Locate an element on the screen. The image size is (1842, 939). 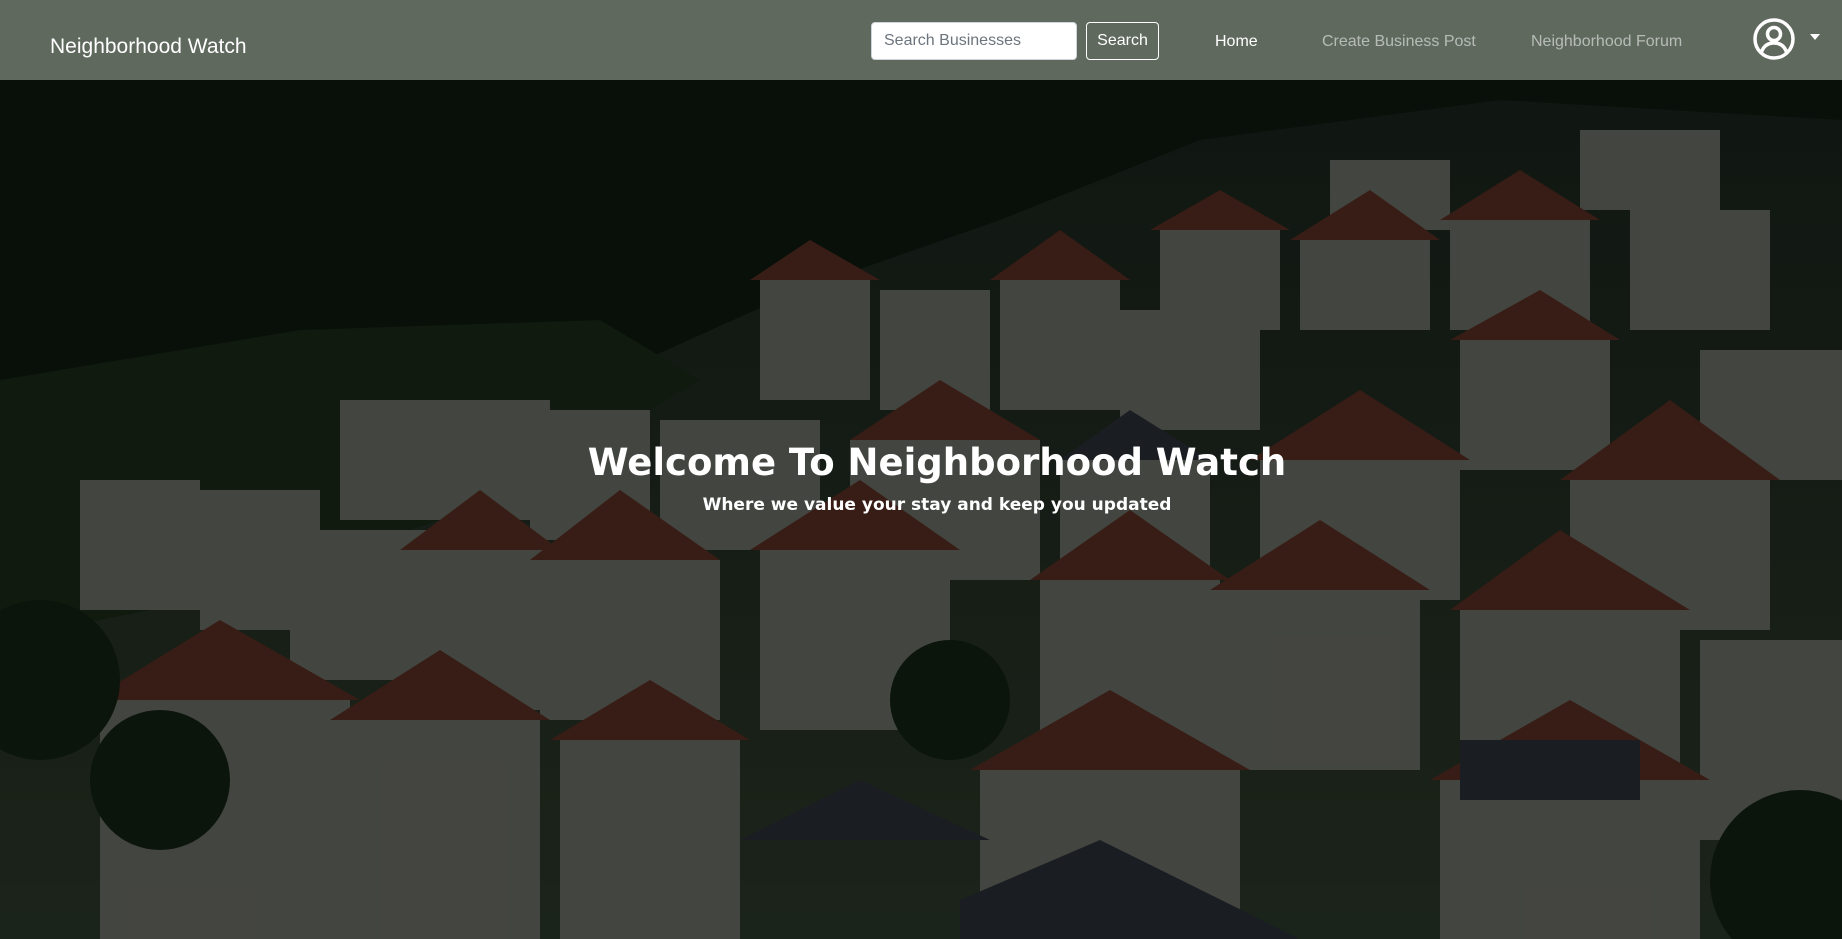
nav-link-neighborhood-forum: Neighborhood Forum is located at coordinates (1606, 42).